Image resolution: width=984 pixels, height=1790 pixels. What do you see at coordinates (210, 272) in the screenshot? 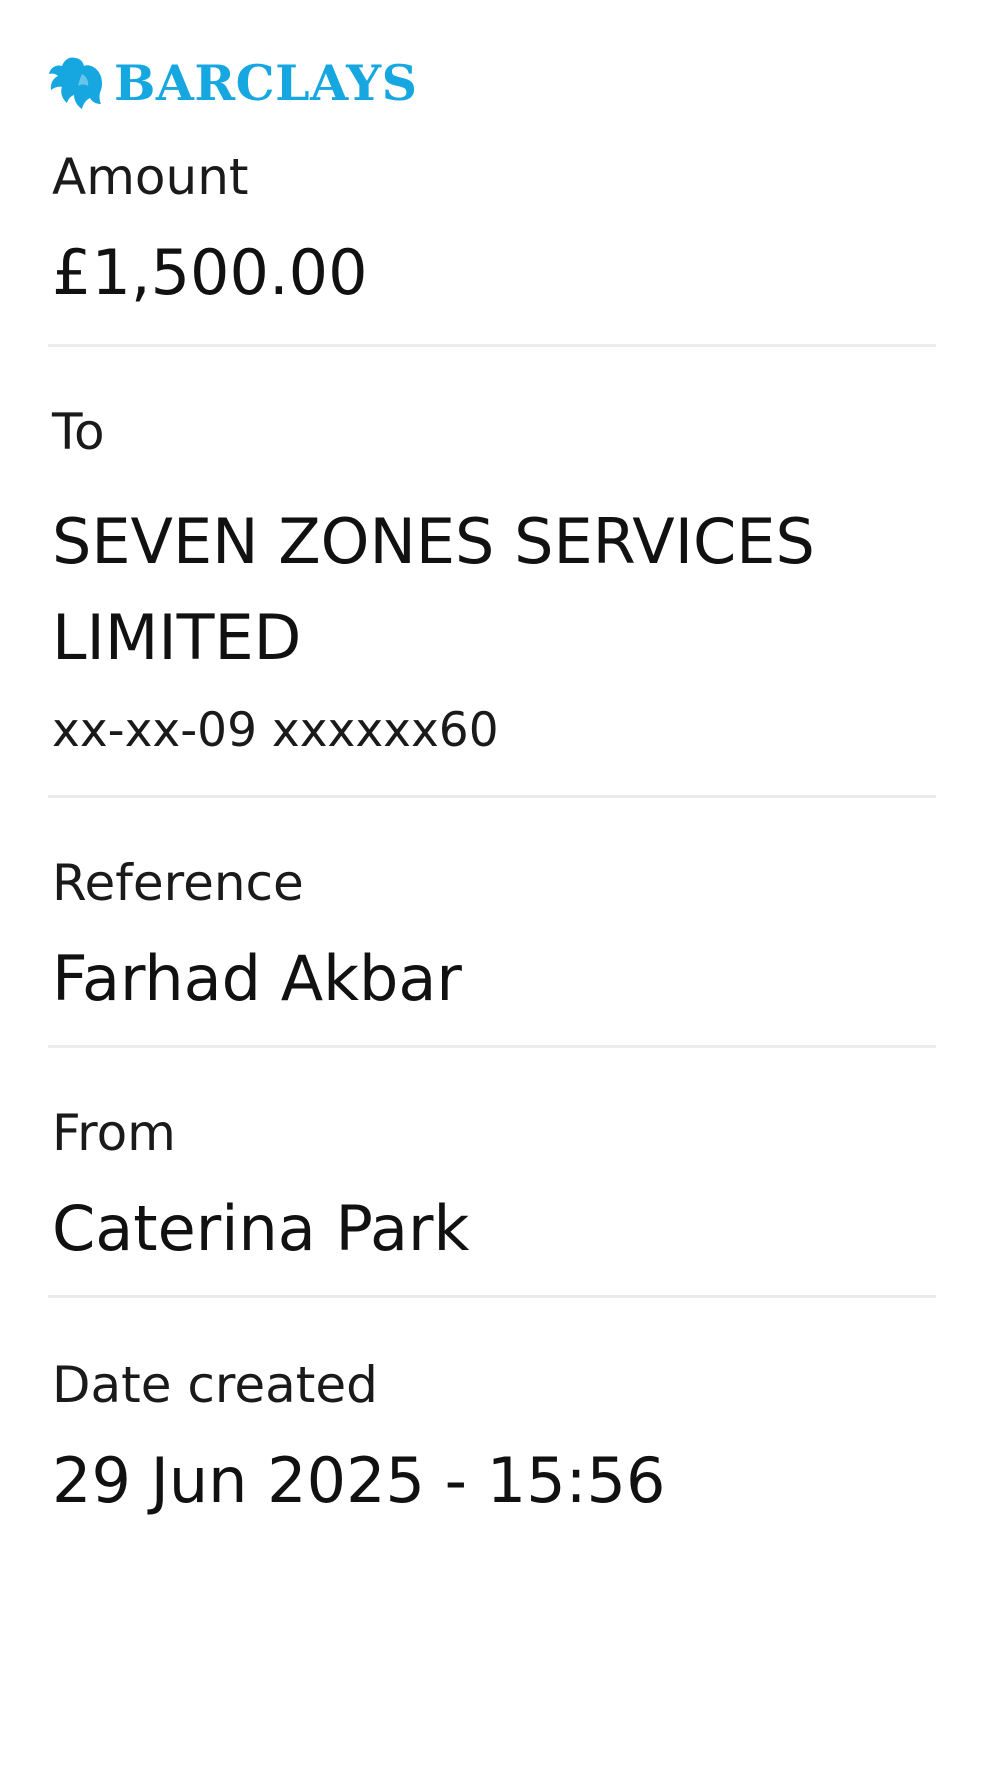
I see `amount-value: £1,500.00` at bounding box center [210, 272].